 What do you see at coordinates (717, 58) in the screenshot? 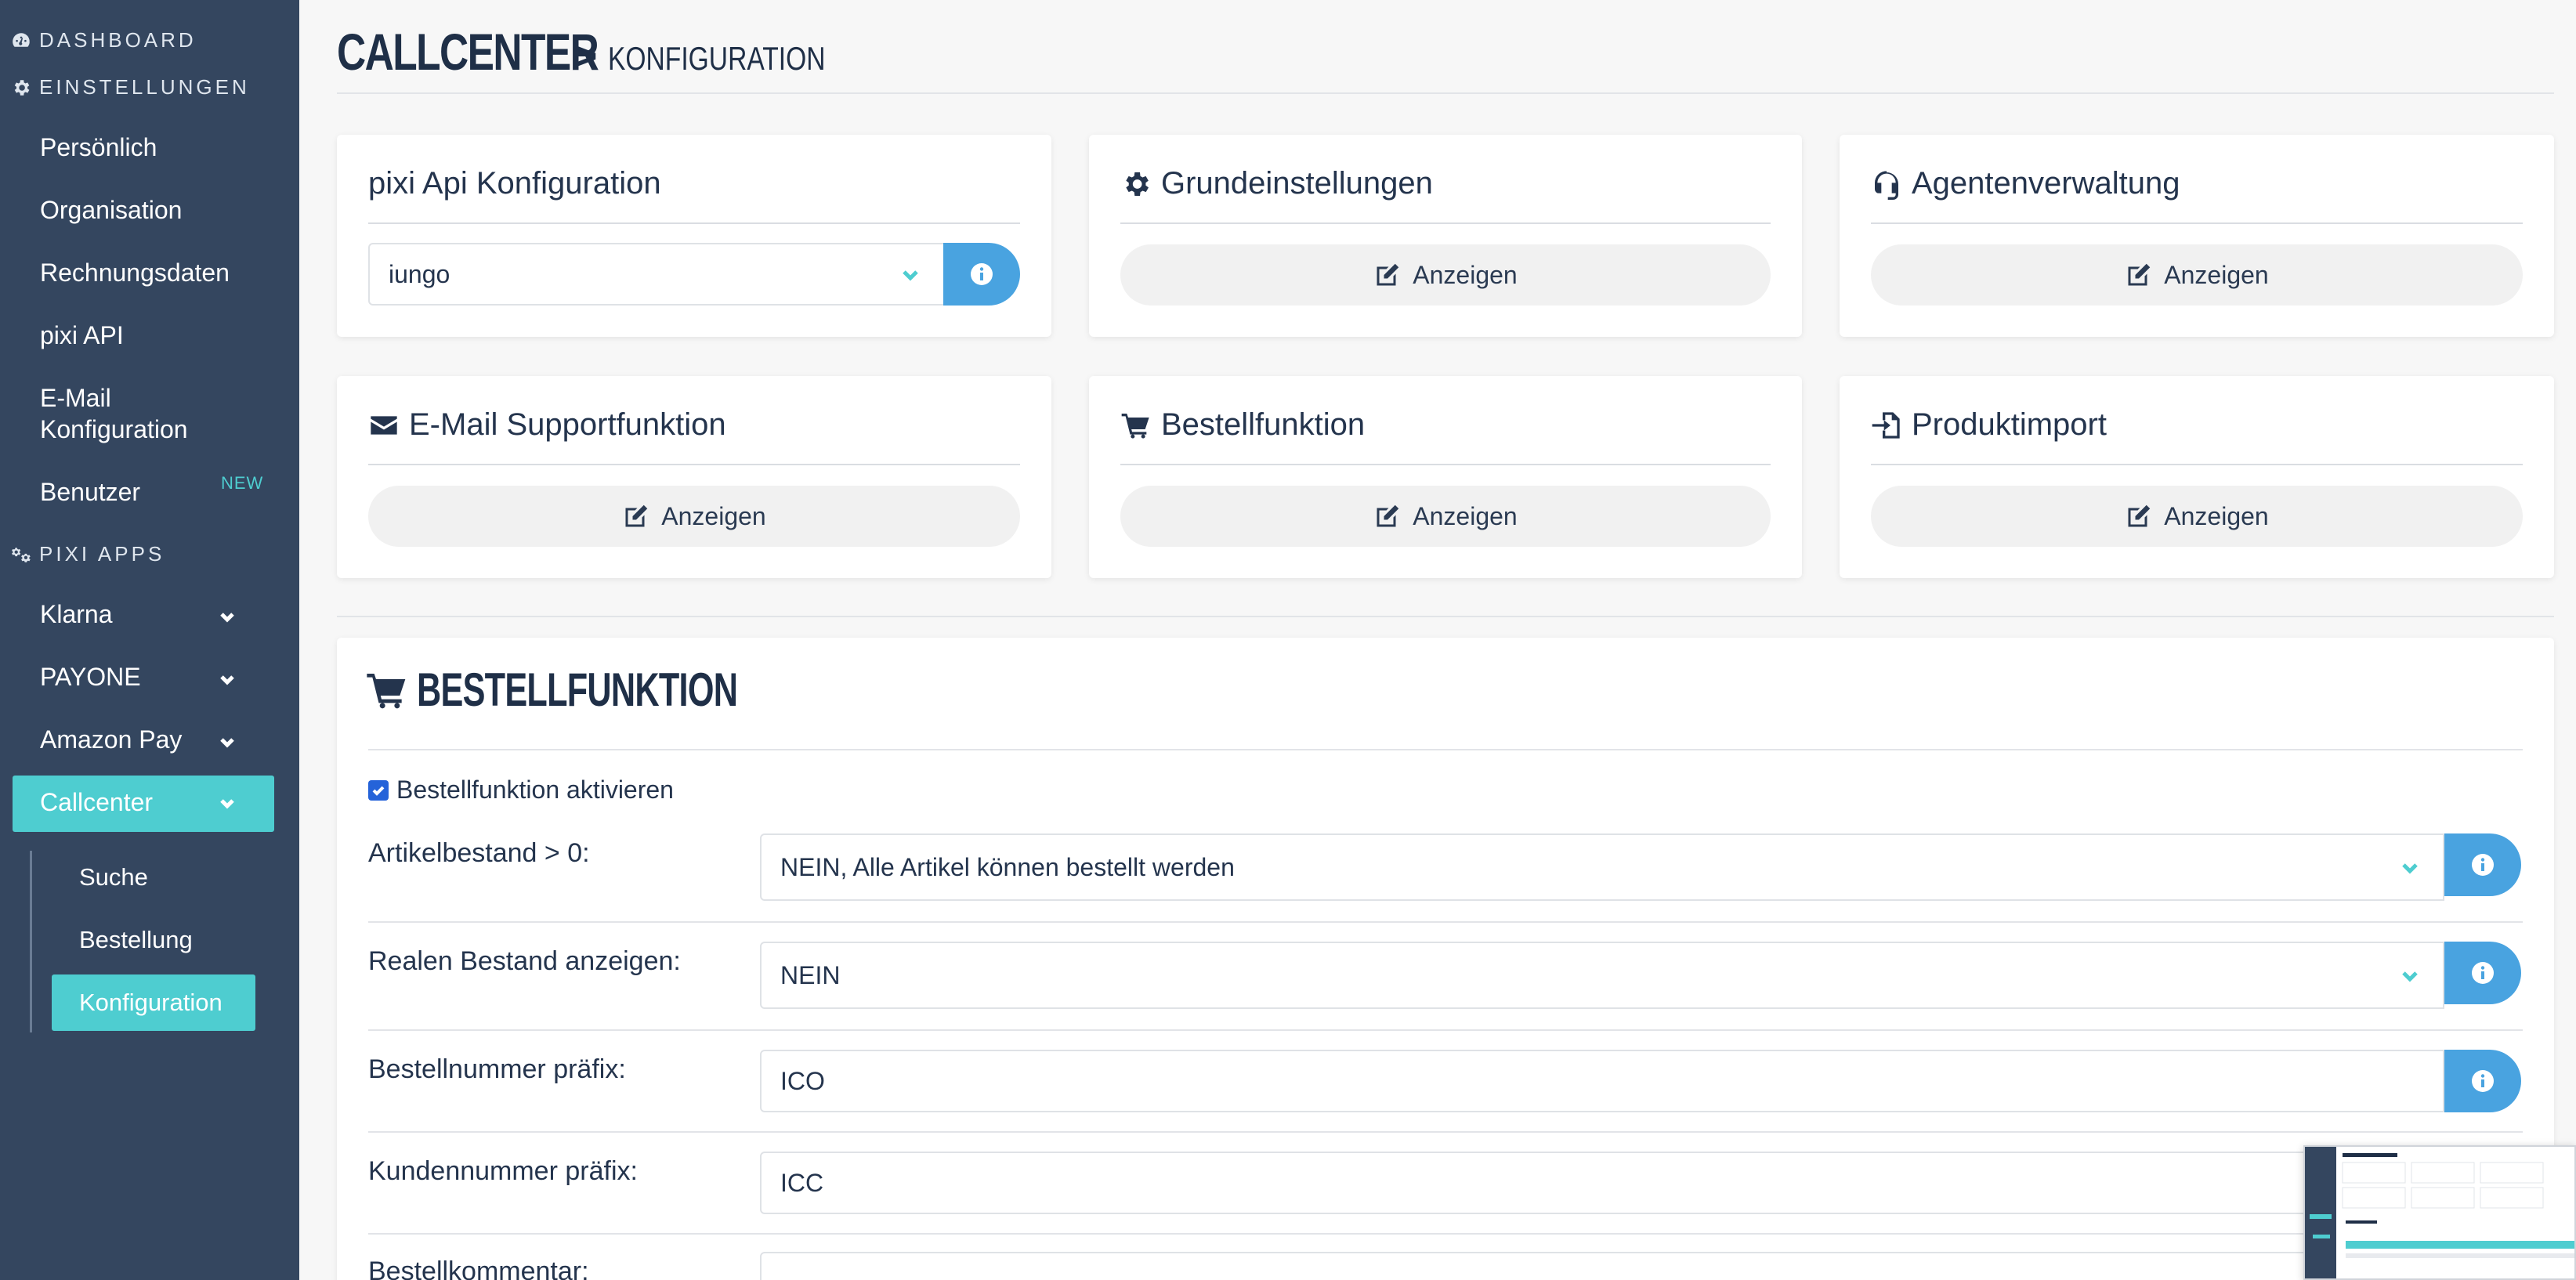
I see `page-title-sub: KONFIGURATION` at bounding box center [717, 58].